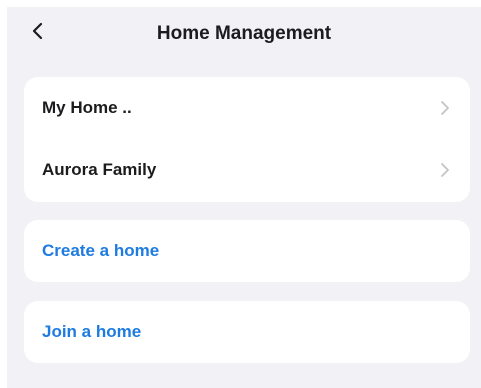  I want to click on home-item-aurora-family: Aurora Family, so click(247, 170).